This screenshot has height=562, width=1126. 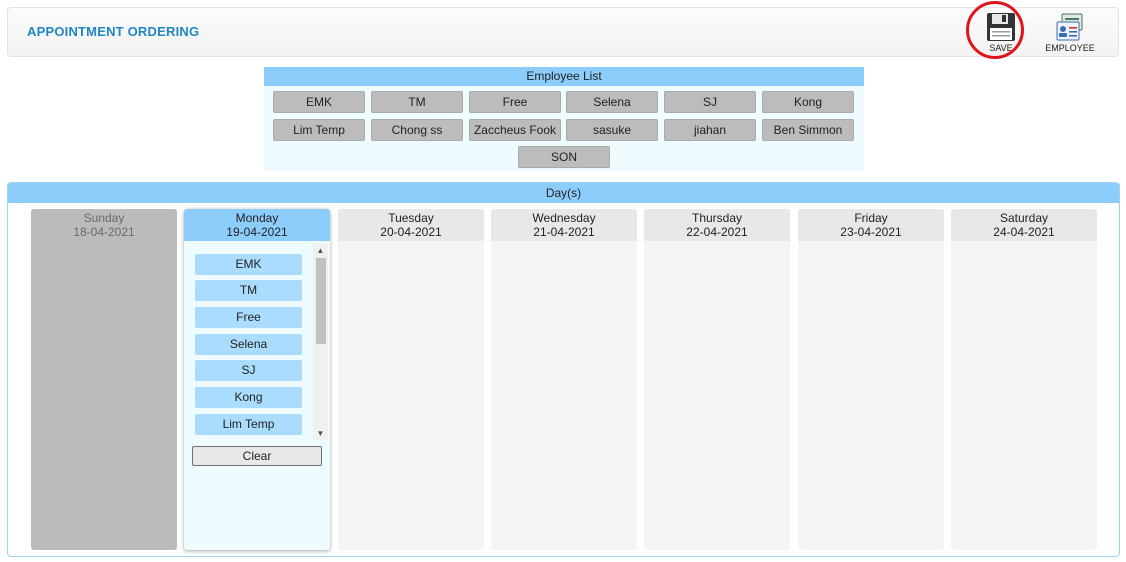 I want to click on employee-chip: EMK, so click(x=319, y=102).